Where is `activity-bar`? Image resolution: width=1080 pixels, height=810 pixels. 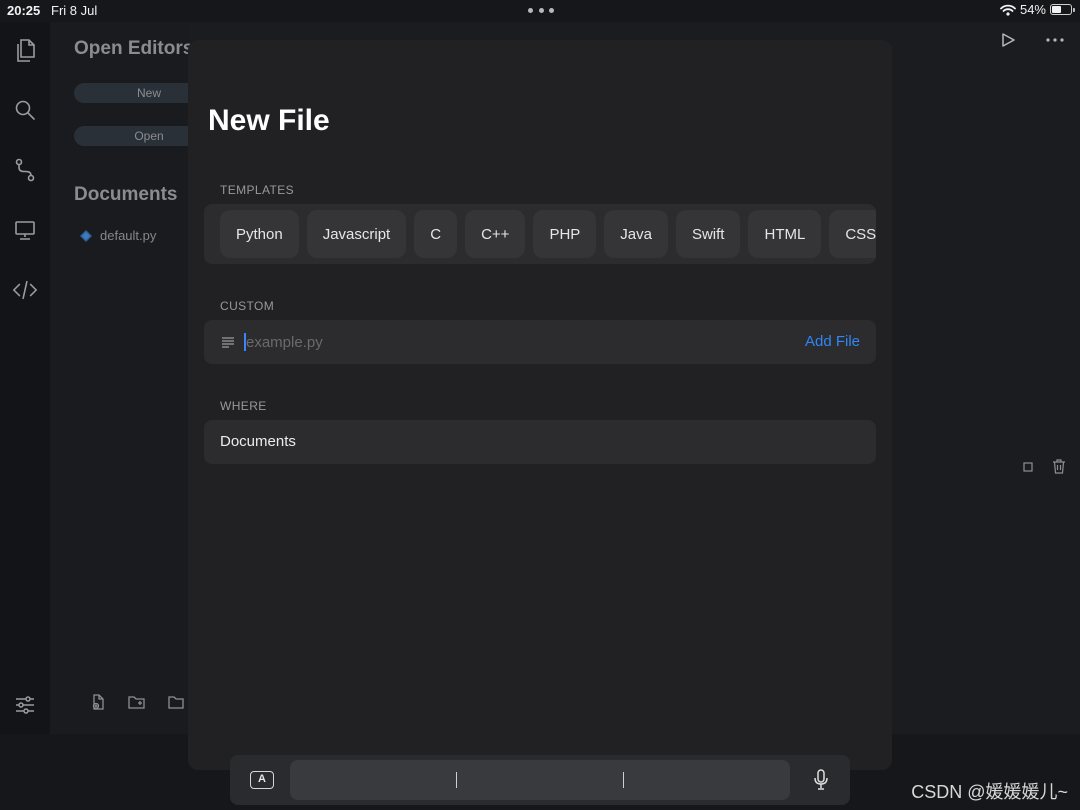 activity-bar is located at coordinates (25, 378).